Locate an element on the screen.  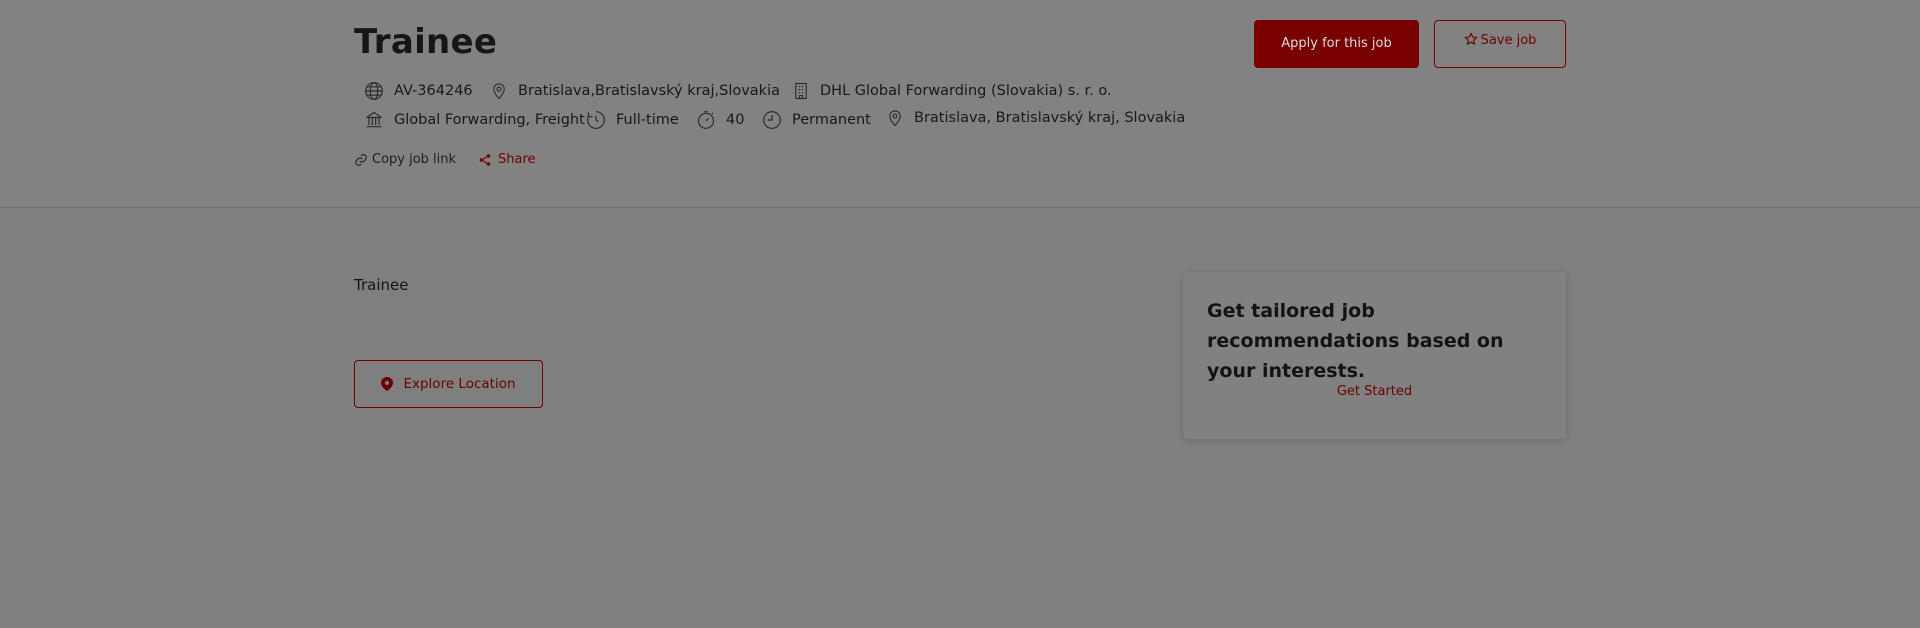
explore-location-label: Explore Location is located at coordinates (459, 384).